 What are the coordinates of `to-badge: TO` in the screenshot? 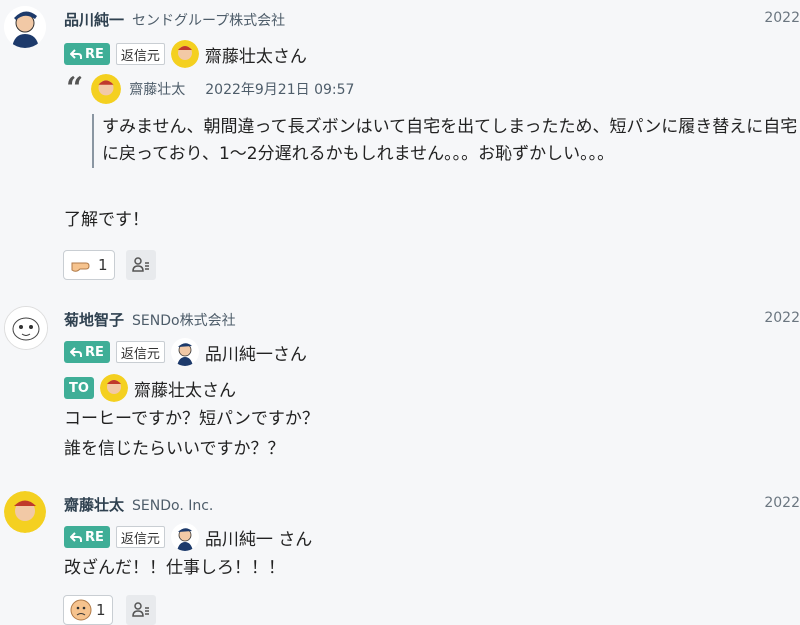 It's located at (79, 388).